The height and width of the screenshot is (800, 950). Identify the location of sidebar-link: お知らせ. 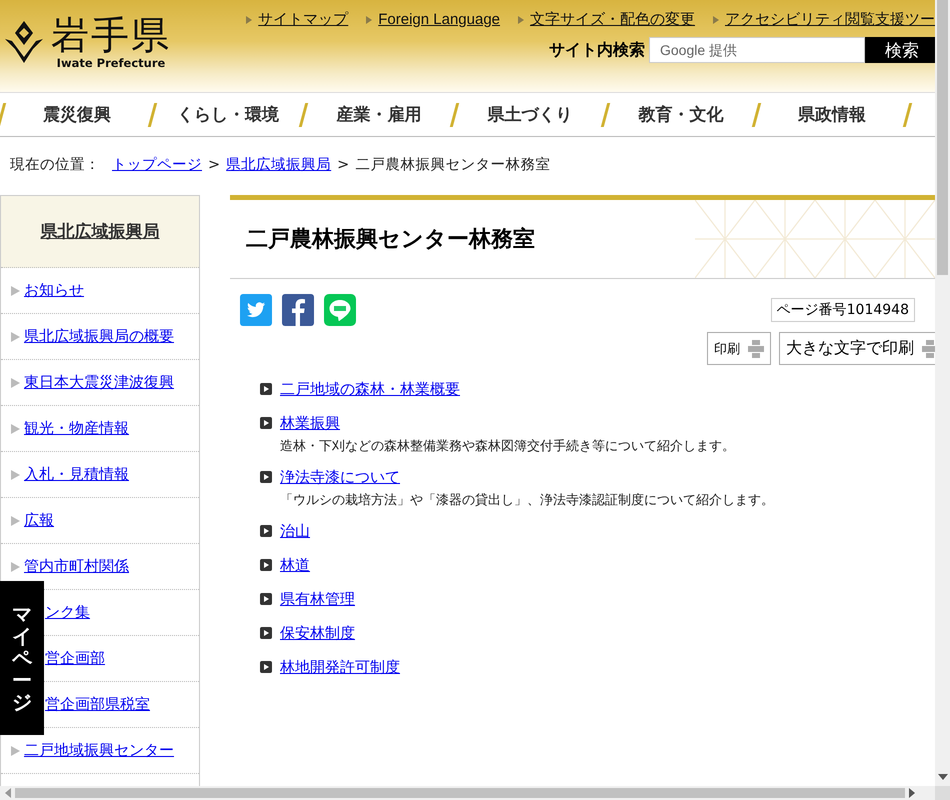
(54, 290).